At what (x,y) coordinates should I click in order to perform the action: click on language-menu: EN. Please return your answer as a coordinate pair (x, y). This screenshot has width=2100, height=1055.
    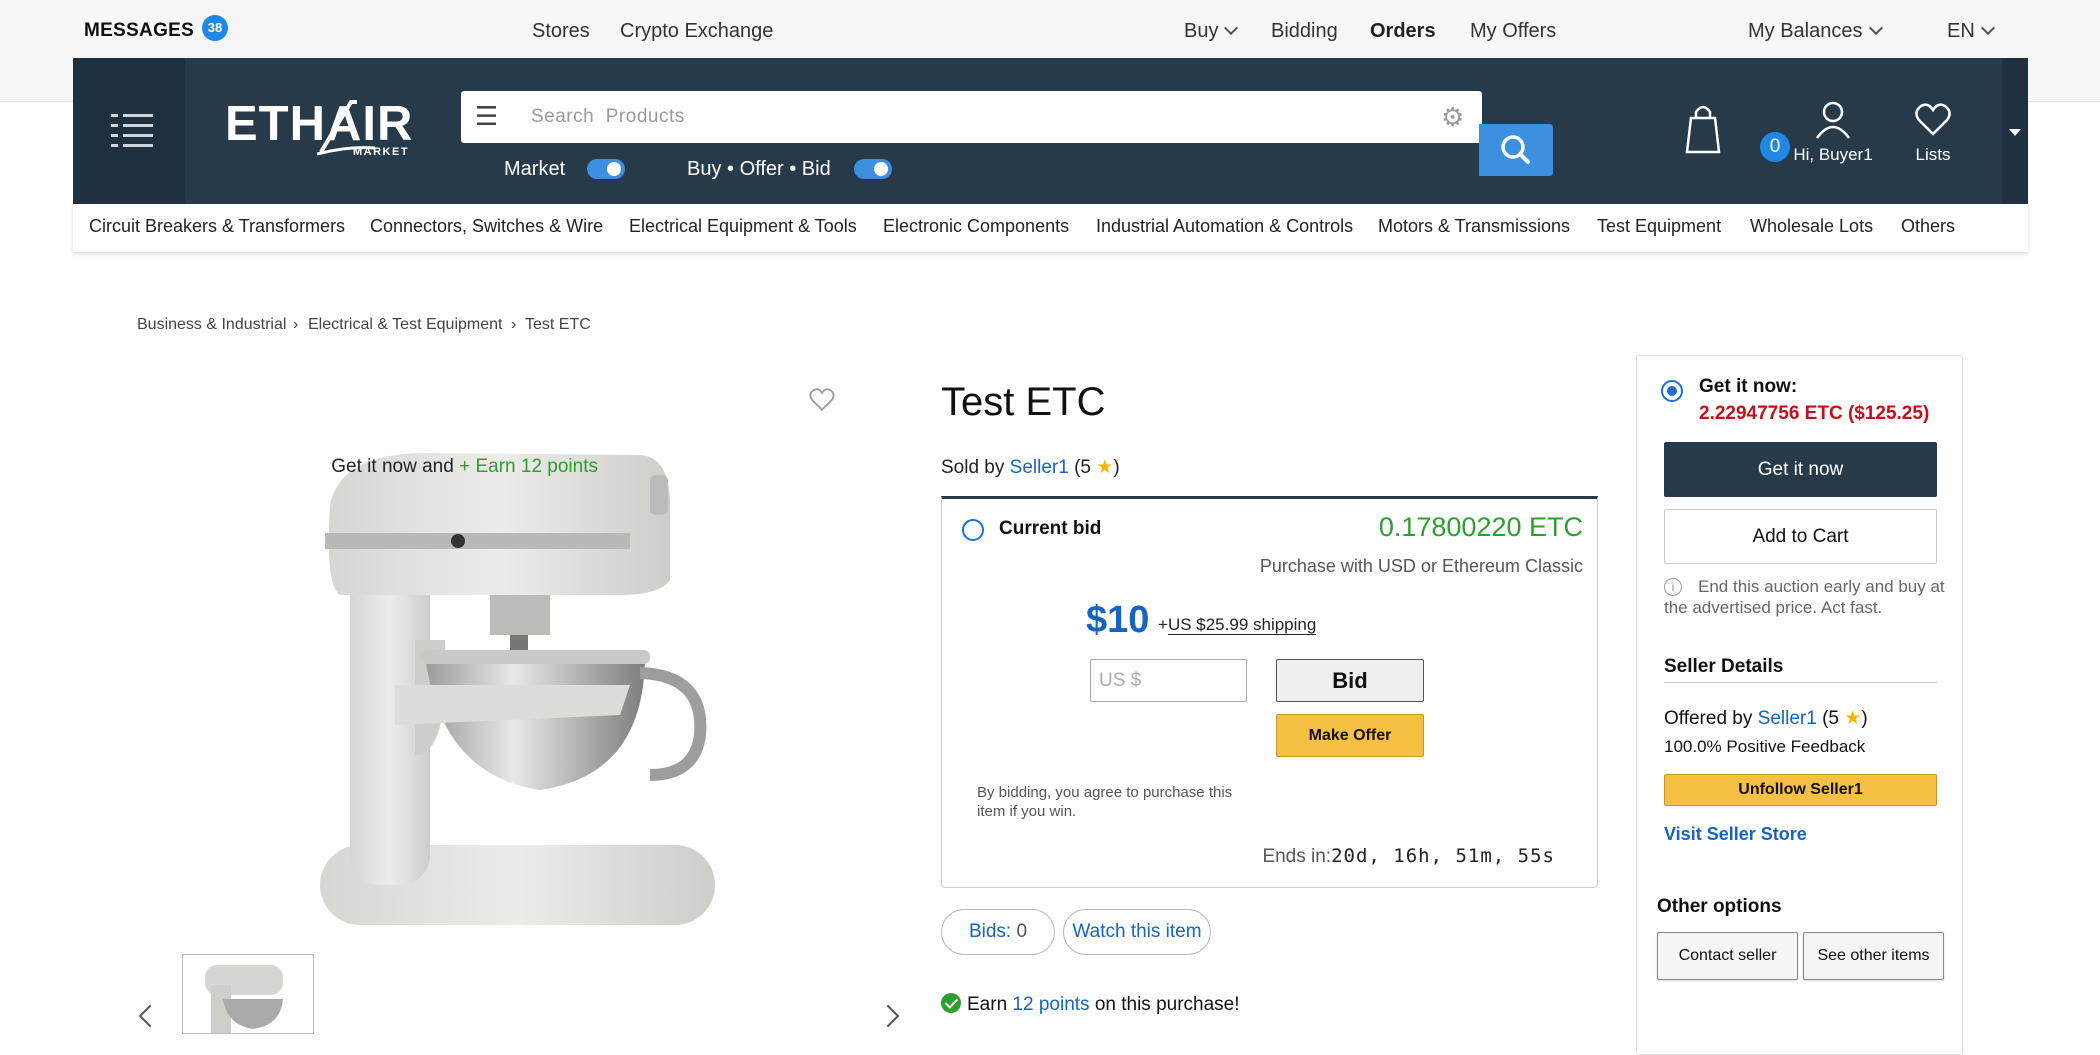
    Looking at the image, I should click on (1971, 31).